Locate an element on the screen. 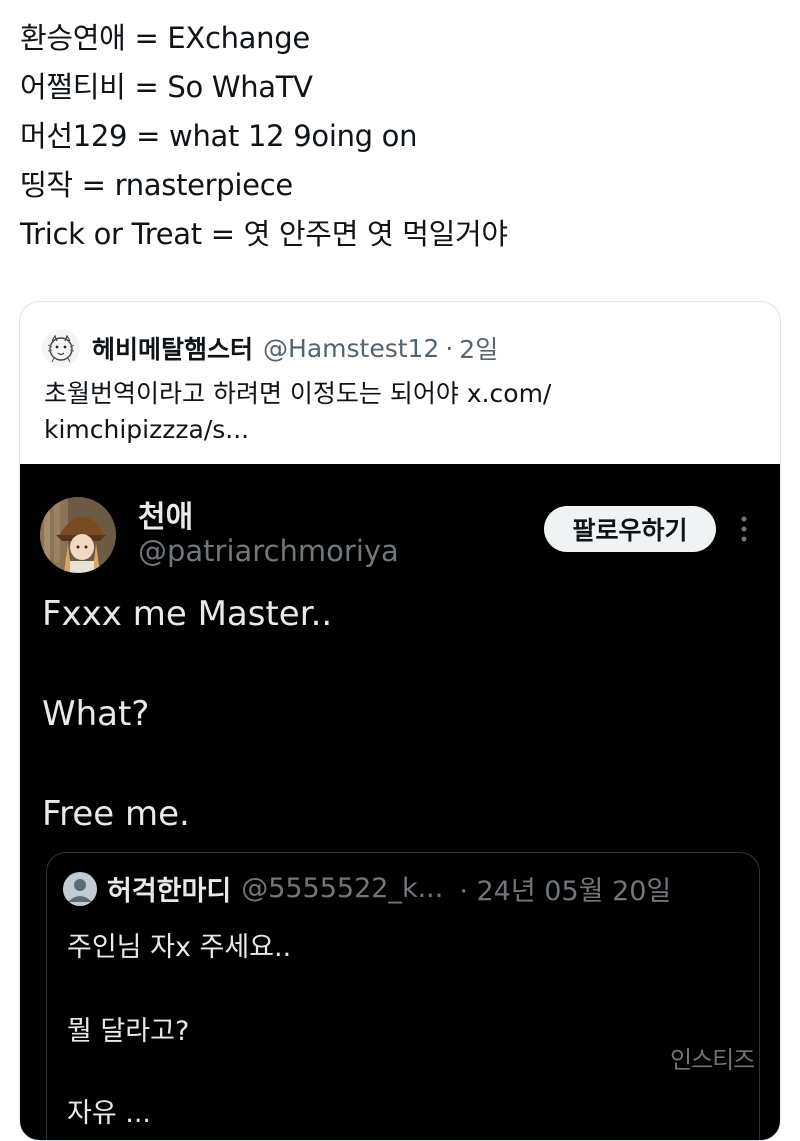 The width and height of the screenshot is (800, 1141). quoted-tweet-header: 헤비메탈햄스터 @Hamstest12 · 2일 is located at coordinates (270, 348).